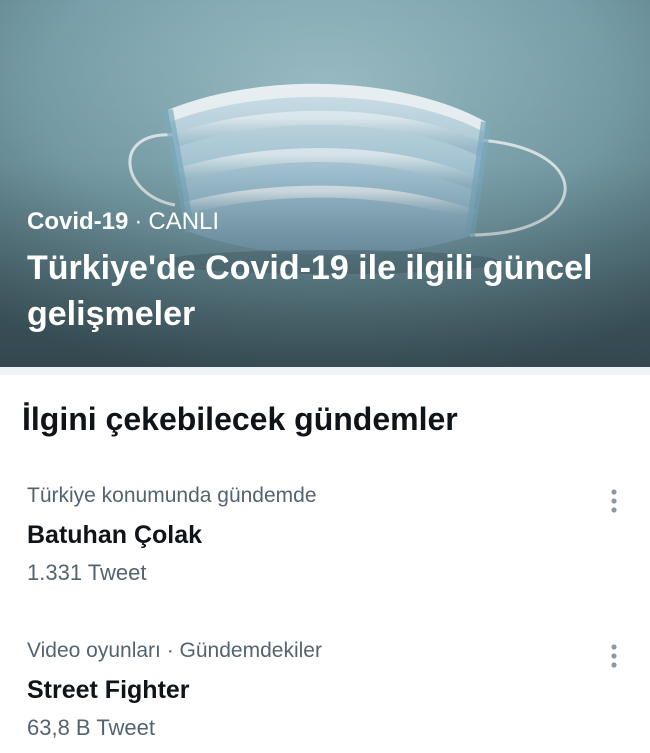 This screenshot has height=753, width=650. I want to click on trend-context: Video oyunları · Gündemdekiler, so click(174, 650).